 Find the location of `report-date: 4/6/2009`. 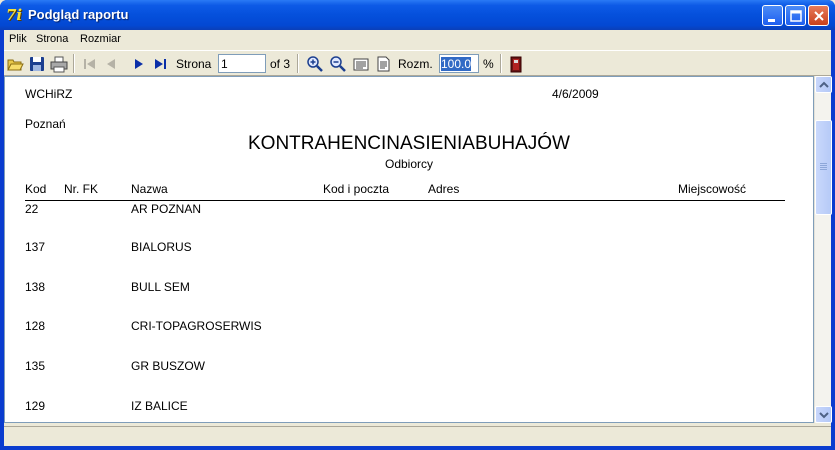

report-date: 4/6/2009 is located at coordinates (575, 94).